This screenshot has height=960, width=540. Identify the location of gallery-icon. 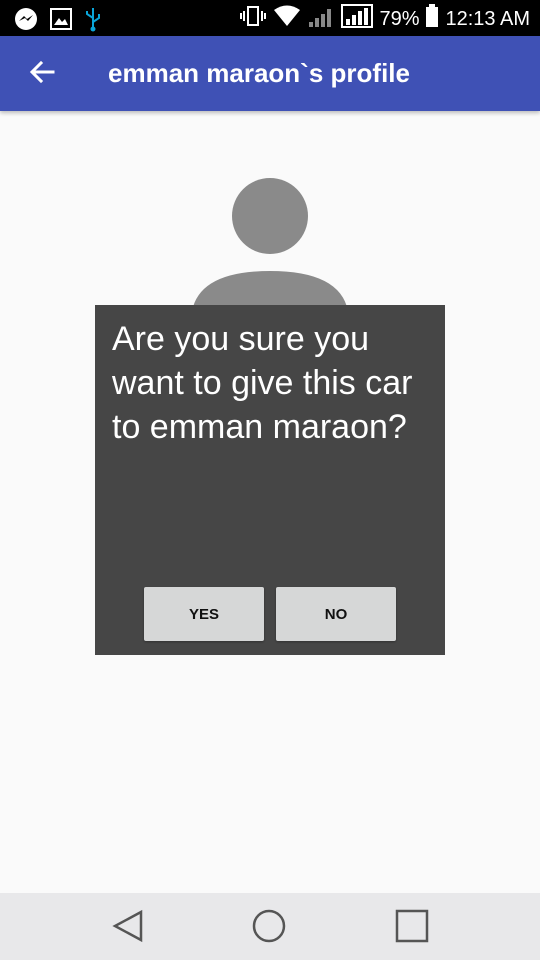
(61, 21).